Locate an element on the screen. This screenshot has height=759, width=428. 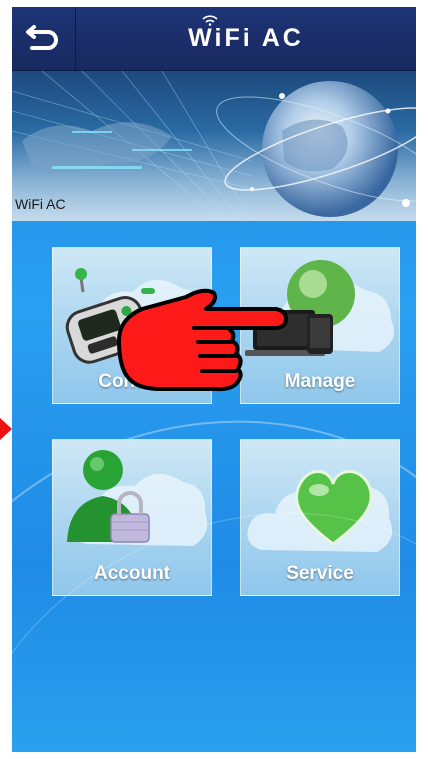
app-header: WiFi AC is located at coordinates (214, 39).